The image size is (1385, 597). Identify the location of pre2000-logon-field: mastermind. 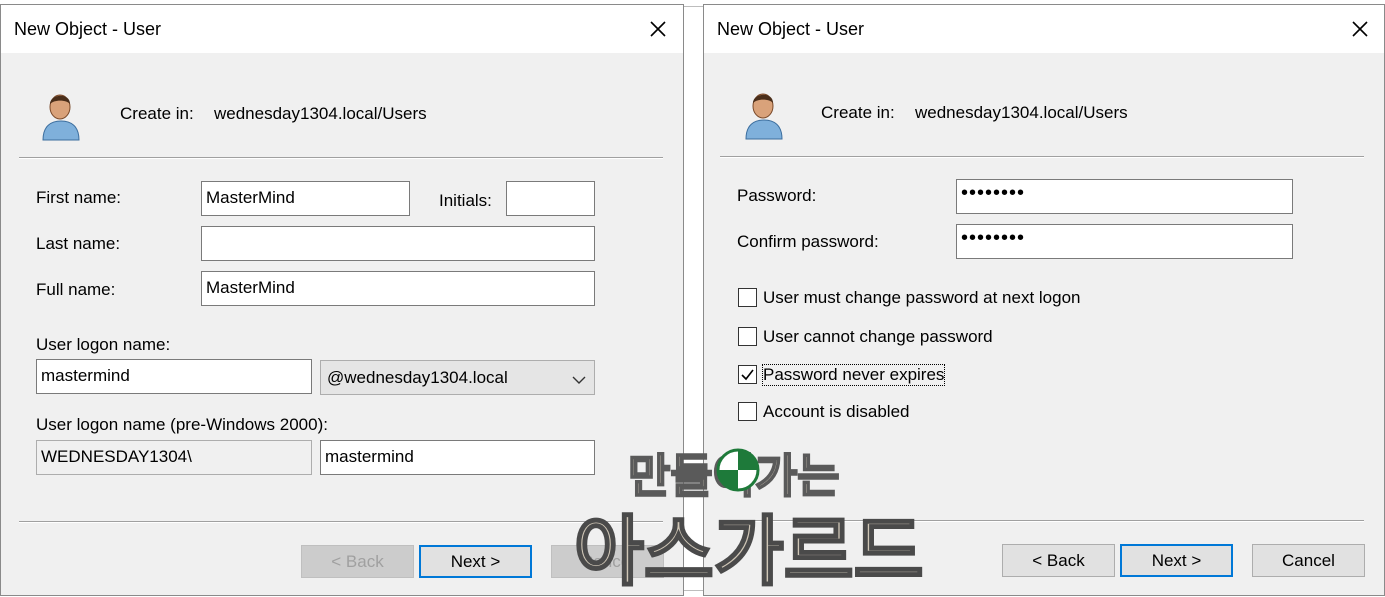
(457, 457).